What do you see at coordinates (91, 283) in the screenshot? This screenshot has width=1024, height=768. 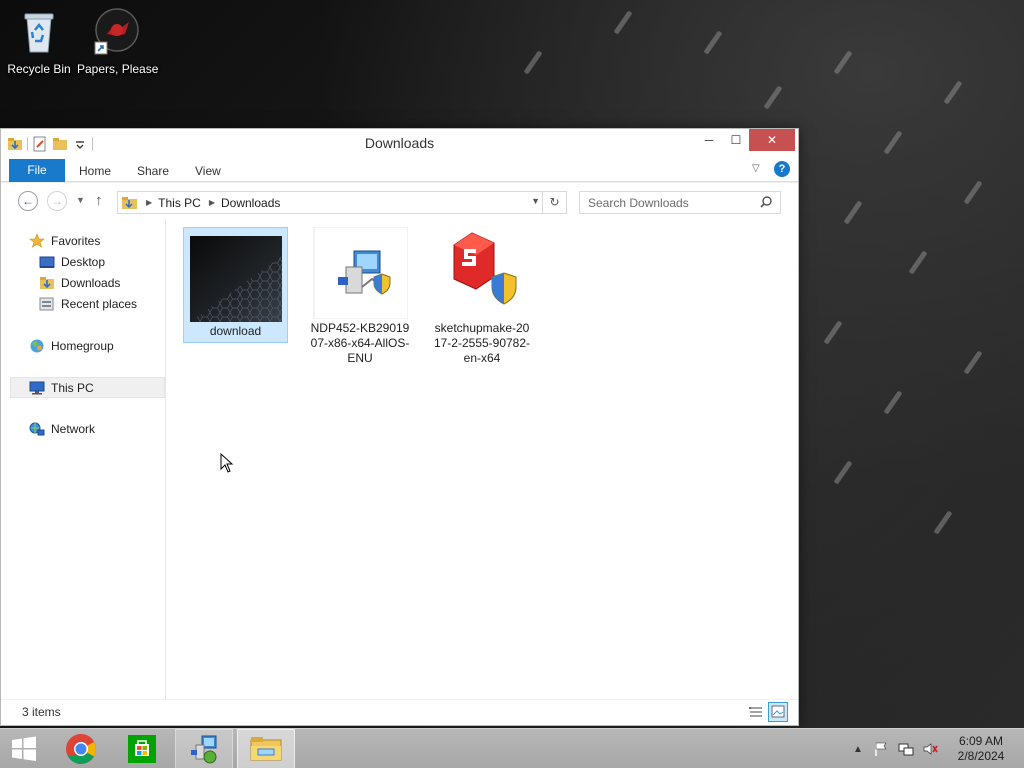 I see `nav-item-label: Downloads` at bounding box center [91, 283].